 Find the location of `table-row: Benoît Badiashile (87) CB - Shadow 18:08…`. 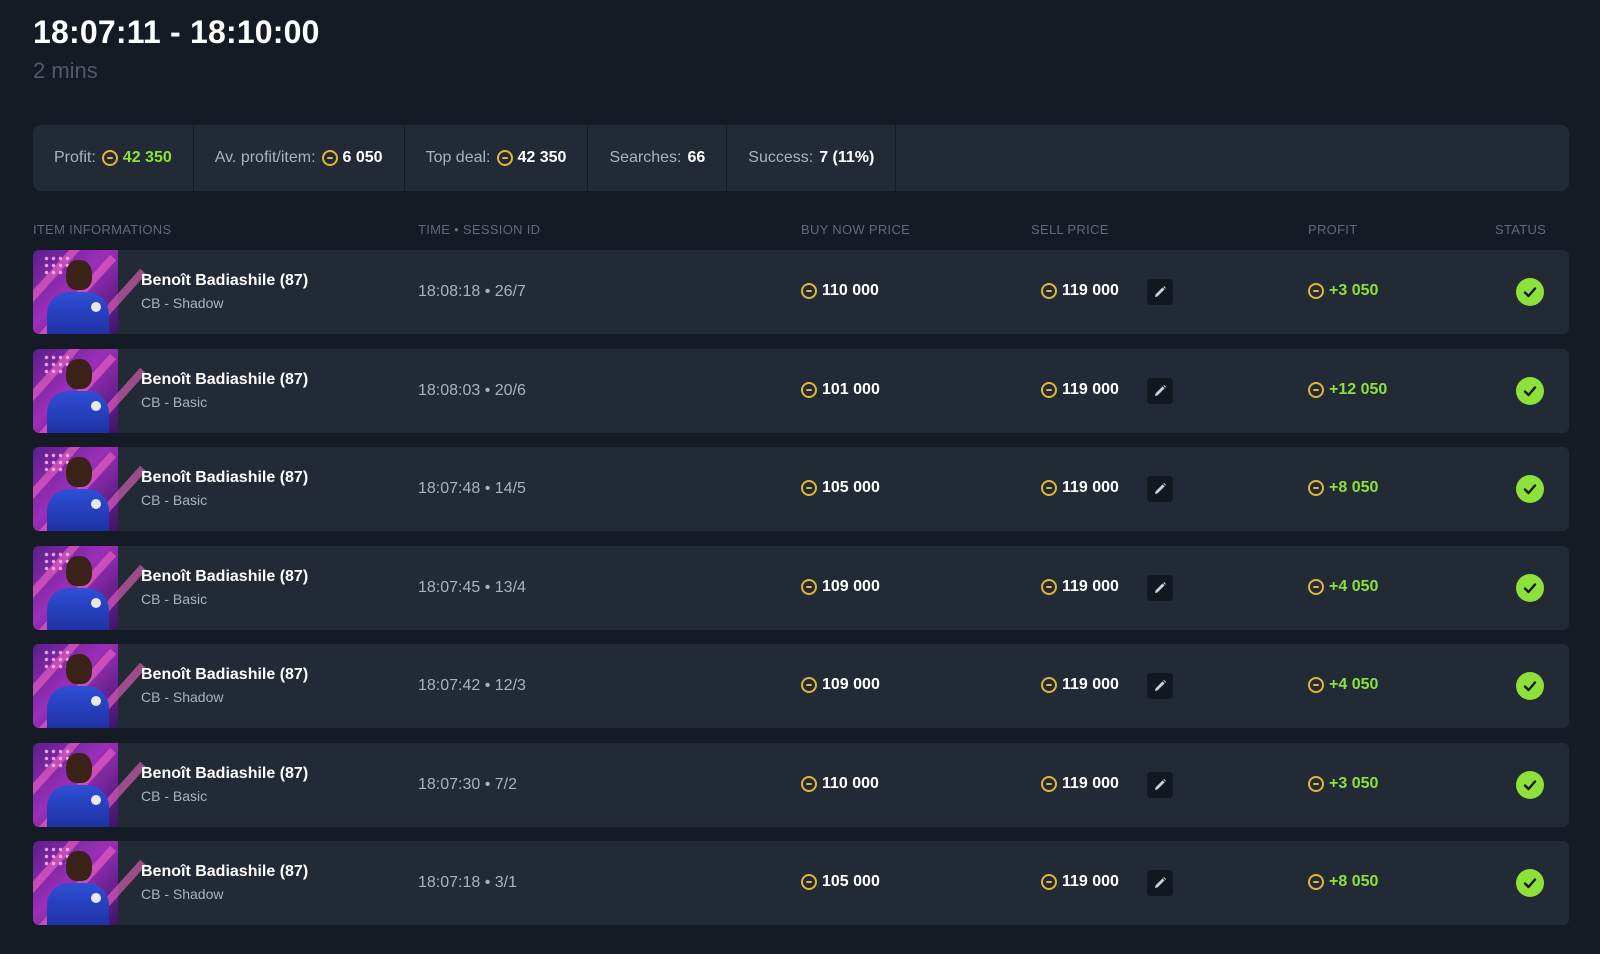

table-row: Benoît Badiashile (87) CB - Shadow 18:08… is located at coordinates (801, 292).